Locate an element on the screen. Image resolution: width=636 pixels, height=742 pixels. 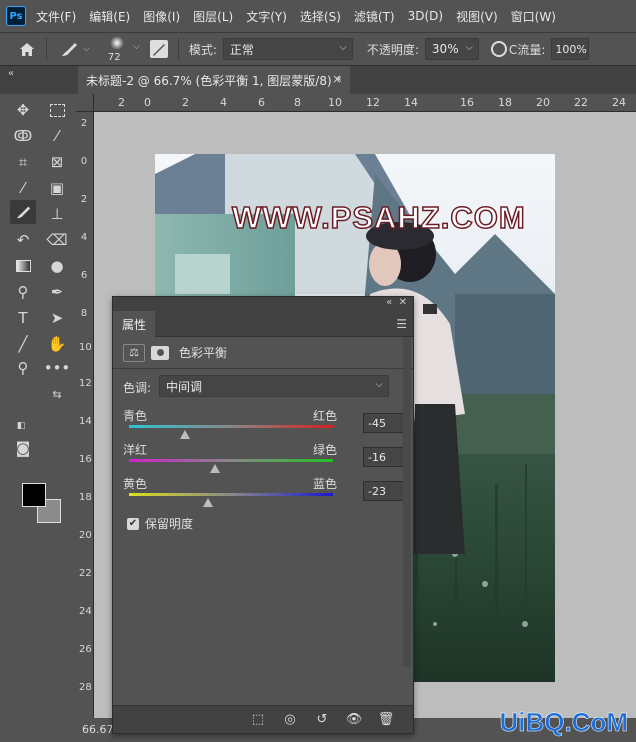
menu-file: 文件(F) is located at coordinates (56, 16).